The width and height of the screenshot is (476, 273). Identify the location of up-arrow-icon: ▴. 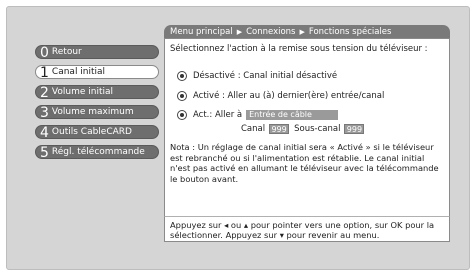
(246, 225).